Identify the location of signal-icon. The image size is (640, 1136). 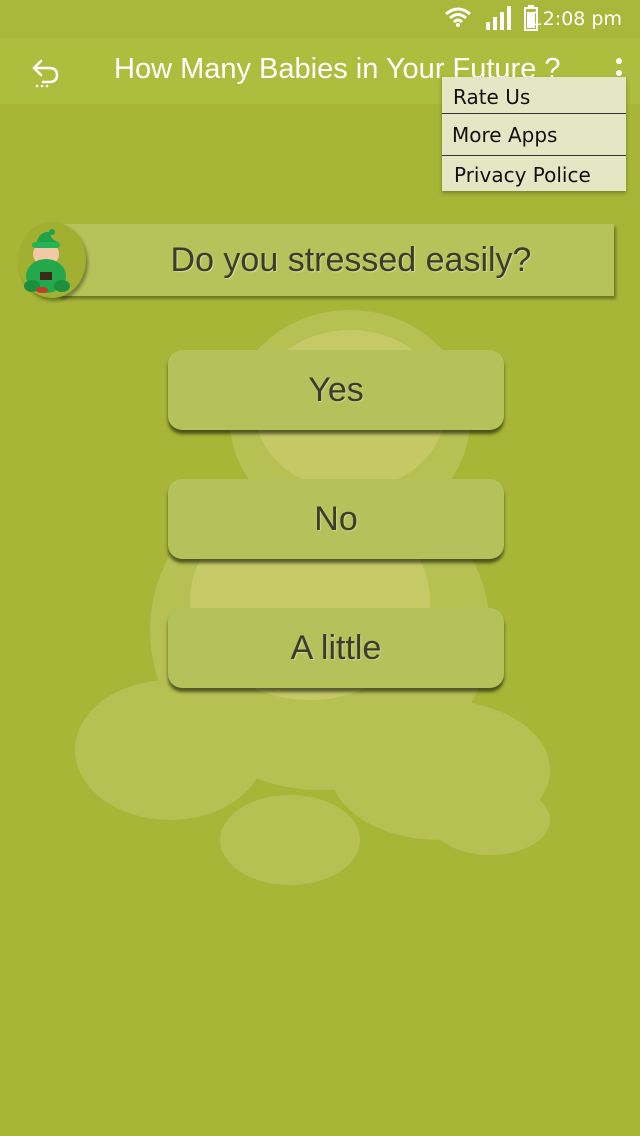
(498, 18).